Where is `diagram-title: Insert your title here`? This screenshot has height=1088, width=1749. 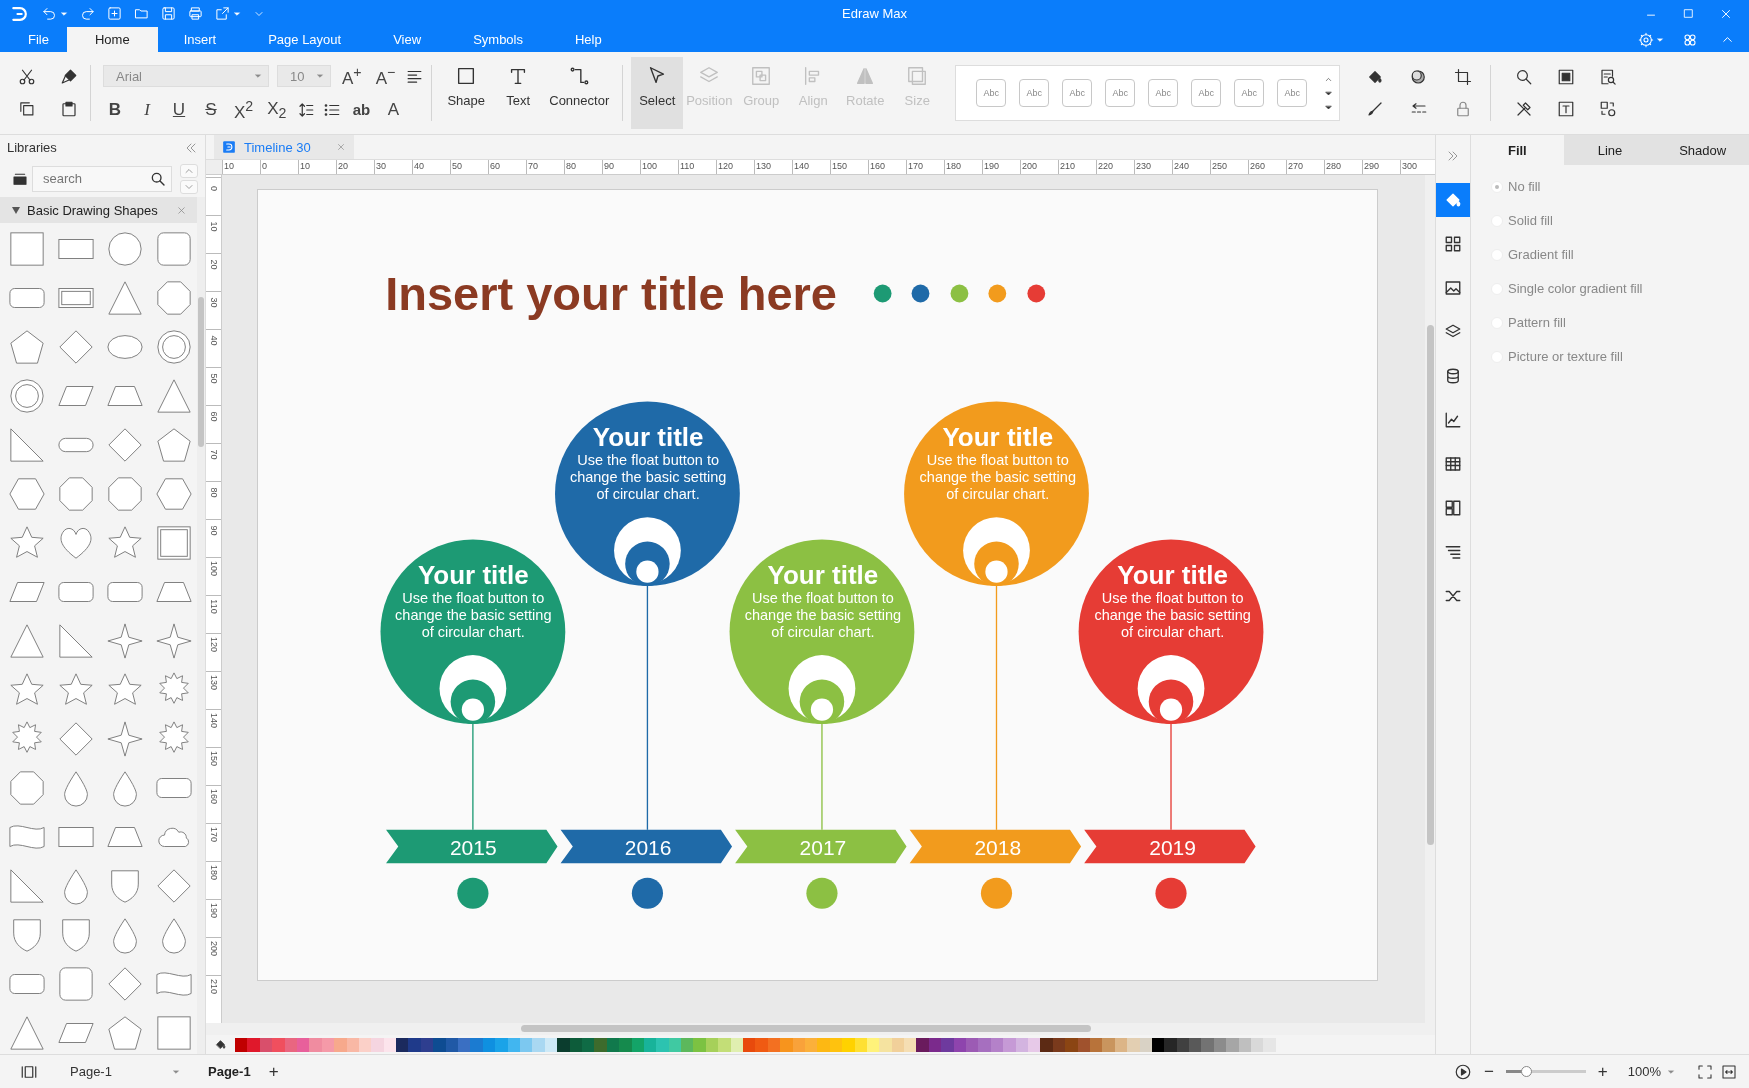
diagram-title: Insert your title here is located at coordinates (611, 293).